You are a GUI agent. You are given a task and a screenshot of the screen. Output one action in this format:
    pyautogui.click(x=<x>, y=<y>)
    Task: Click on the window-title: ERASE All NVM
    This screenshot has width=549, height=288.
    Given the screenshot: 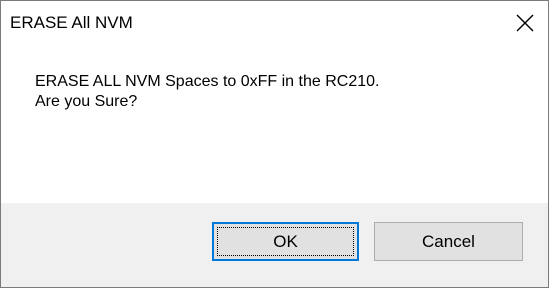 What is the action you would take?
    pyautogui.click(x=71, y=22)
    